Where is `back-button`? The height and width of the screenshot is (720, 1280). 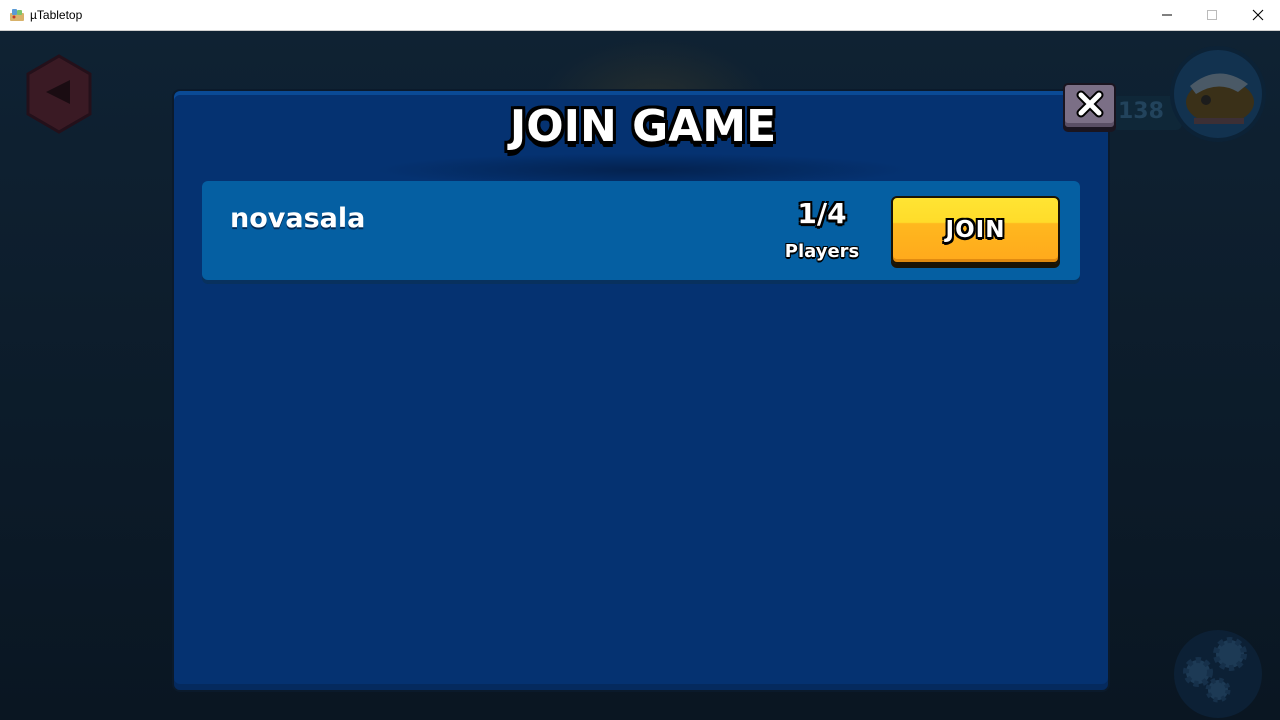 back-button is located at coordinates (59, 94).